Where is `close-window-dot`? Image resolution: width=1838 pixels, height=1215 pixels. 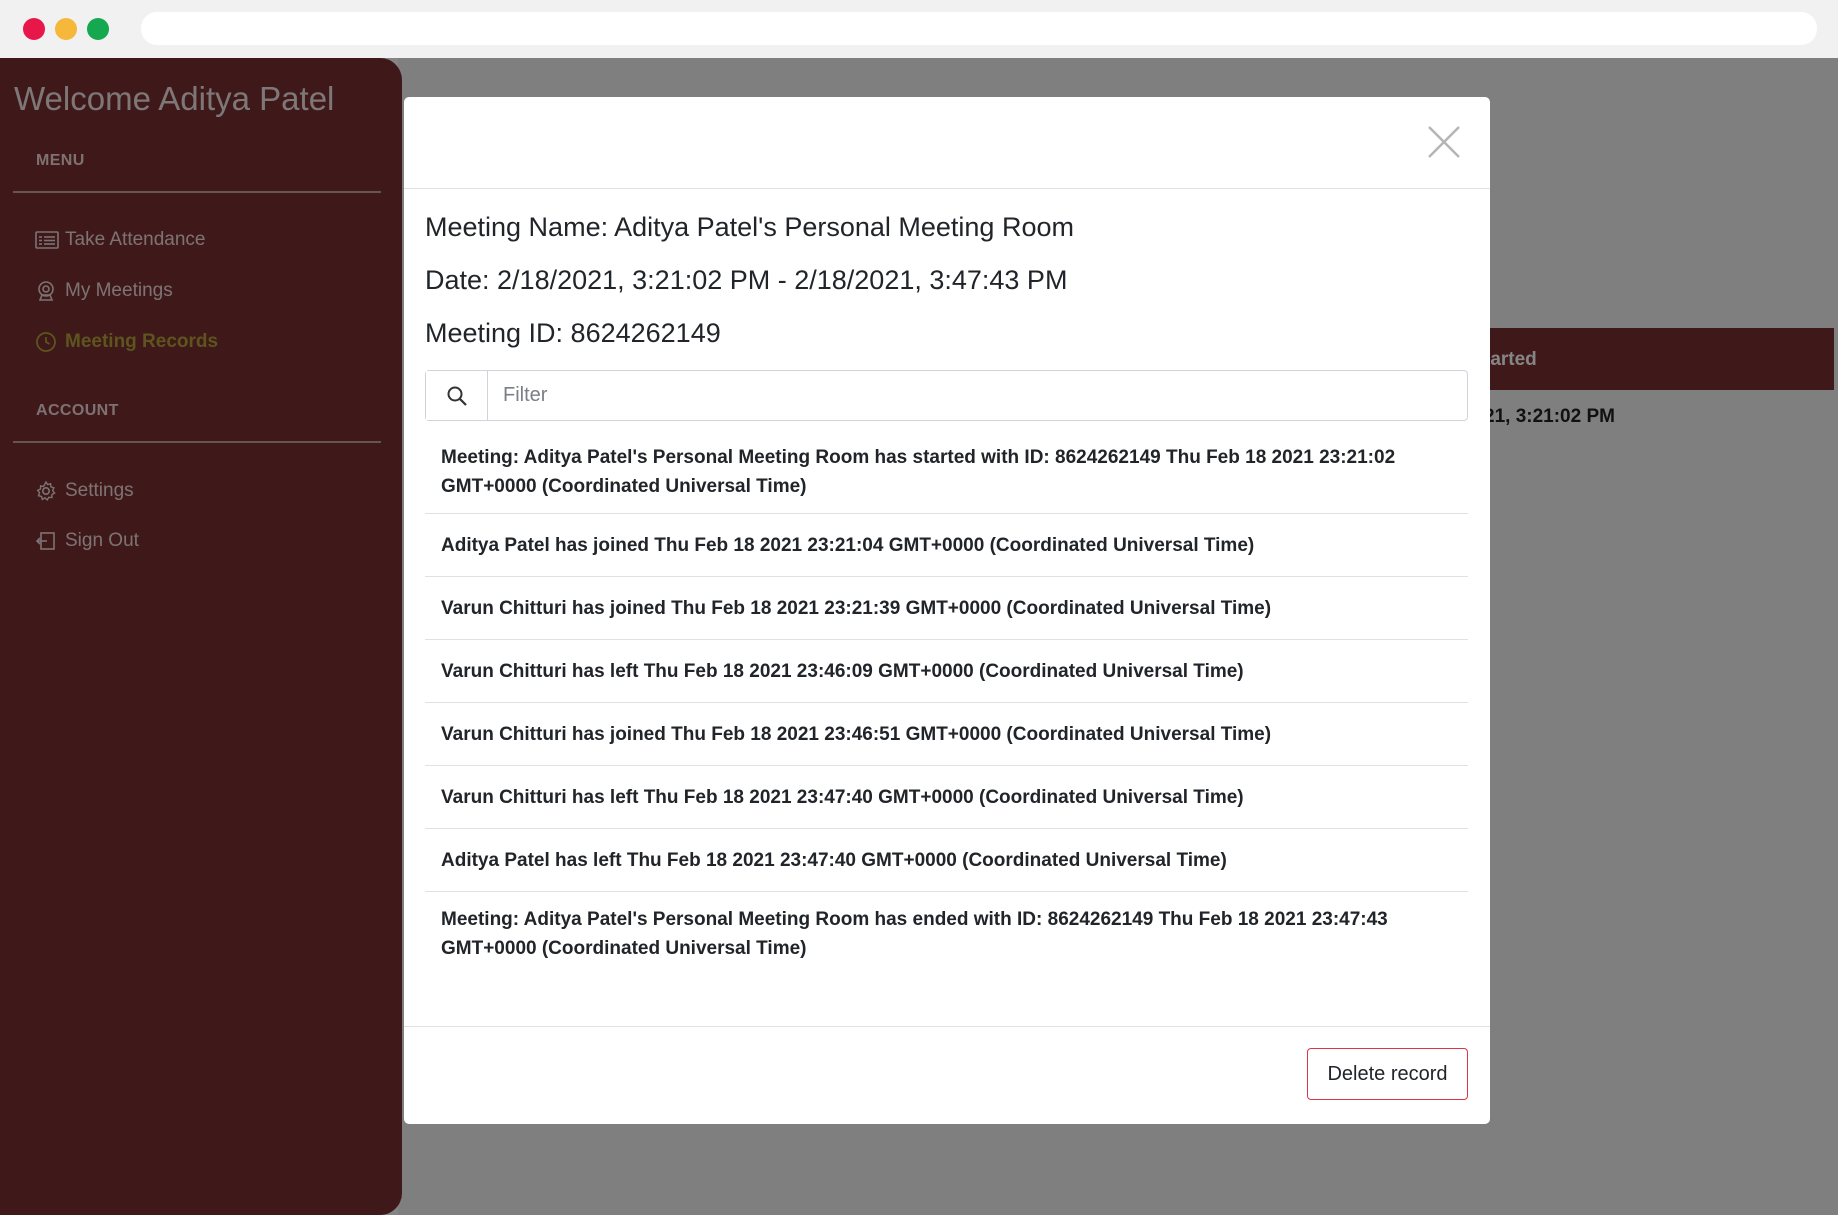
close-window-dot is located at coordinates (34, 29).